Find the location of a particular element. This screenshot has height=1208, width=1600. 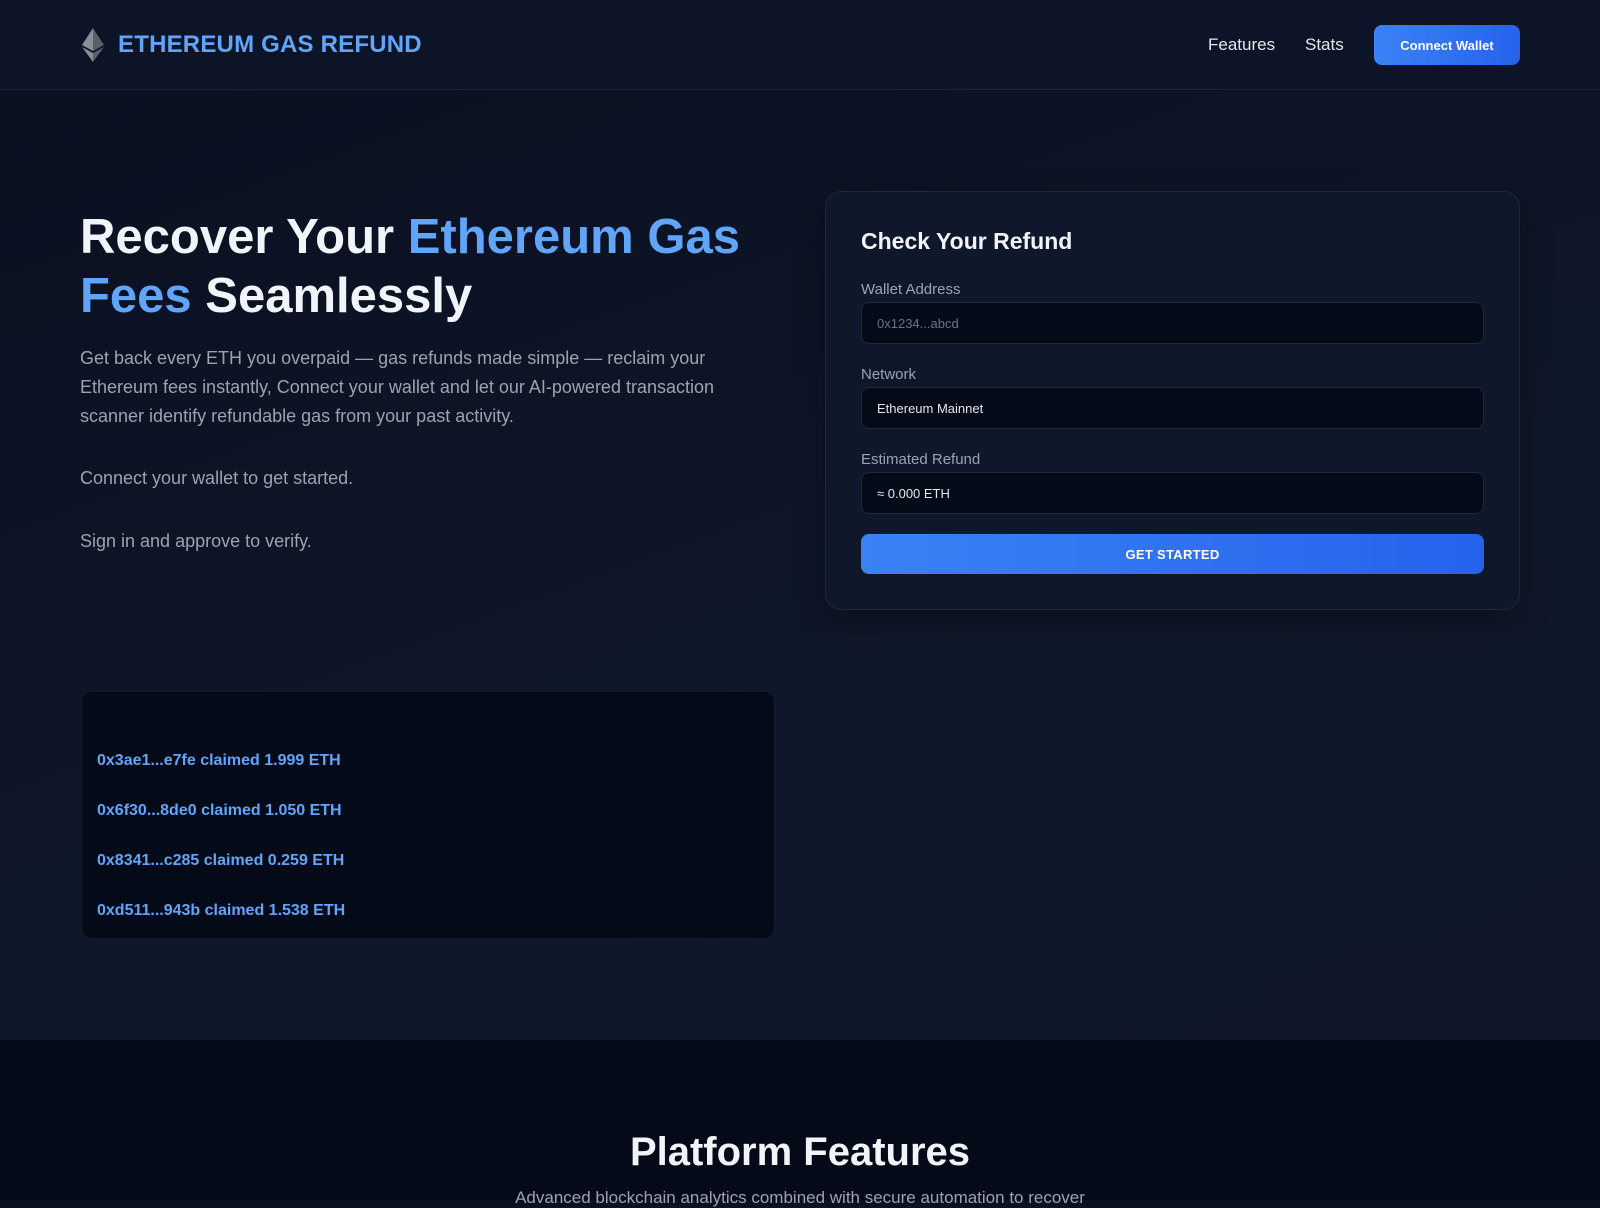

estimated-refund-value: ≈ 0.000 ETH is located at coordinates (913, 493).